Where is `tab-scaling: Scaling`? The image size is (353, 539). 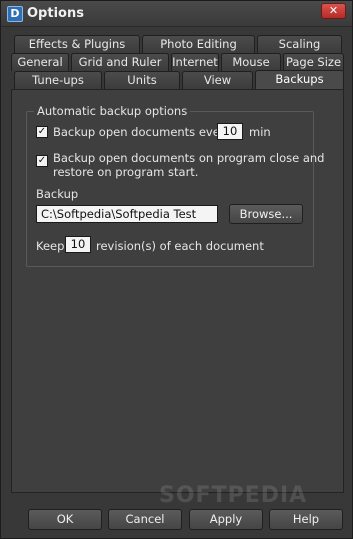 tab-scaling: Scaling is located at coordinates (299, 44).